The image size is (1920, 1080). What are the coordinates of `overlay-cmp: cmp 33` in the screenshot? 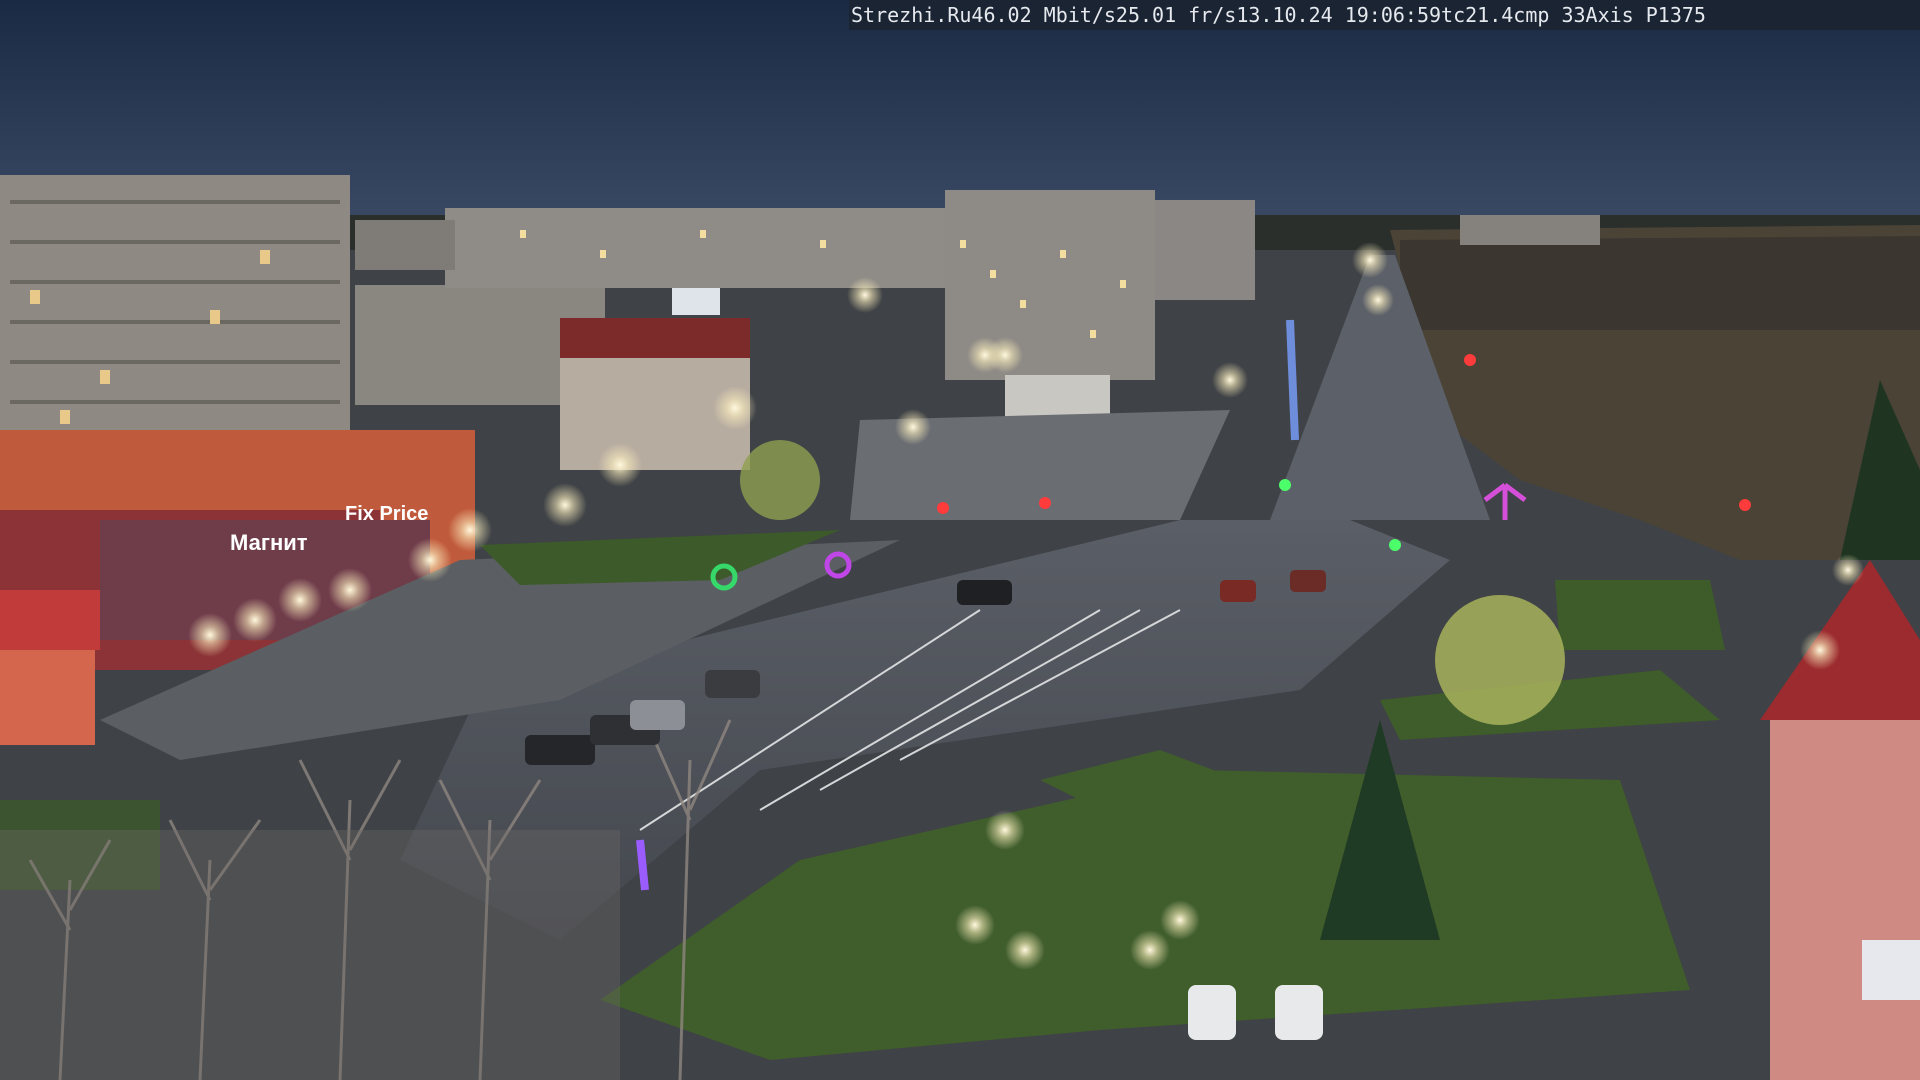 It's located at (1549, 15).